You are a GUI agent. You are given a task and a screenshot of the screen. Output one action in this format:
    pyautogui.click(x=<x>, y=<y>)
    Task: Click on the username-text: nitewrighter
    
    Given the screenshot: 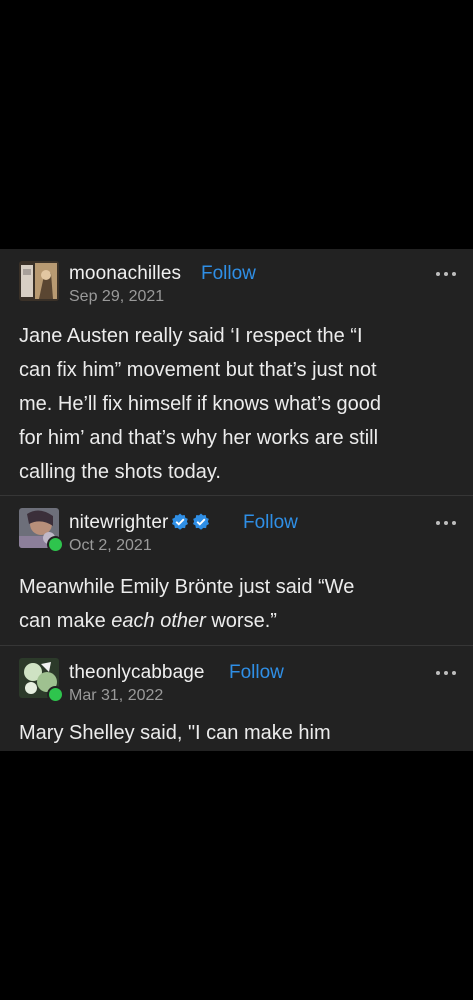 What is the action you would take?
    pyautogui.click(x=119, y=522)
    